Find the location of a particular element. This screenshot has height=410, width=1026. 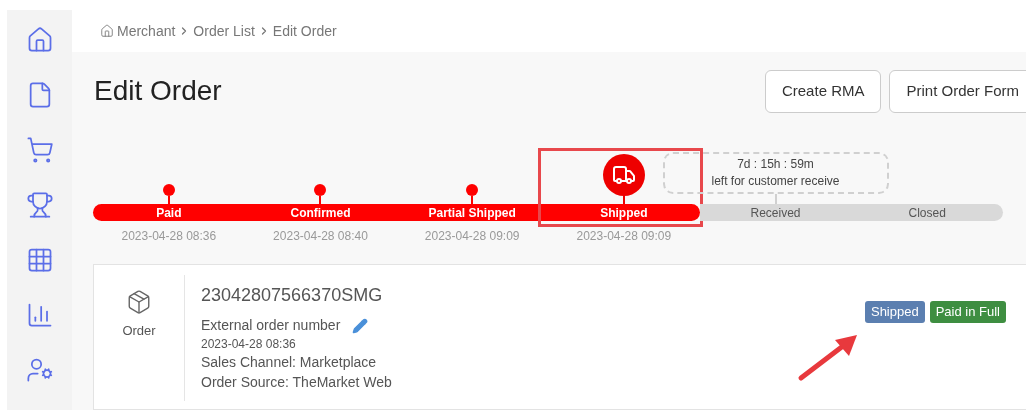

page-title: Edit Order is located at coordinates (158, 91).